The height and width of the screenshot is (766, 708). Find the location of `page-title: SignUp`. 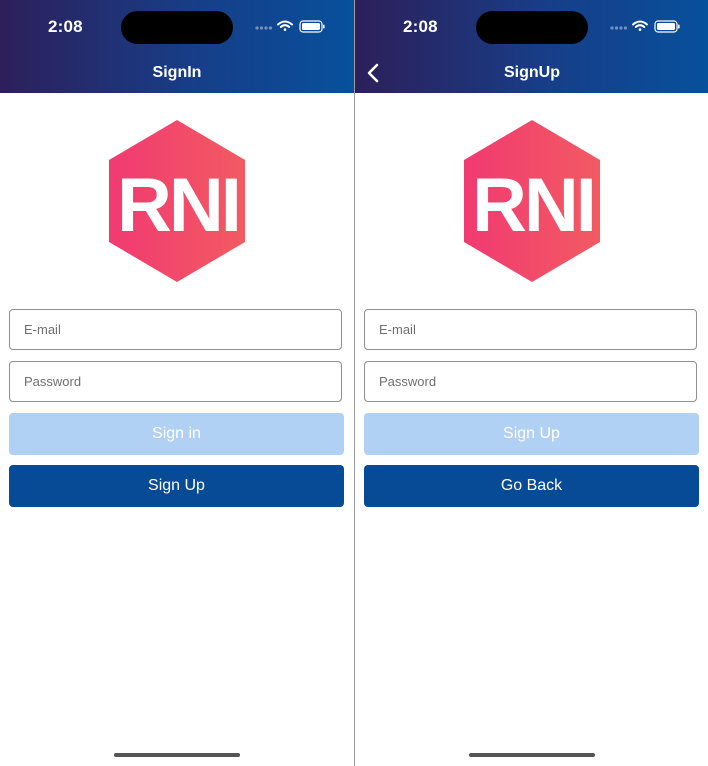

page-title: SignUp is located at coordinates (532, 72).